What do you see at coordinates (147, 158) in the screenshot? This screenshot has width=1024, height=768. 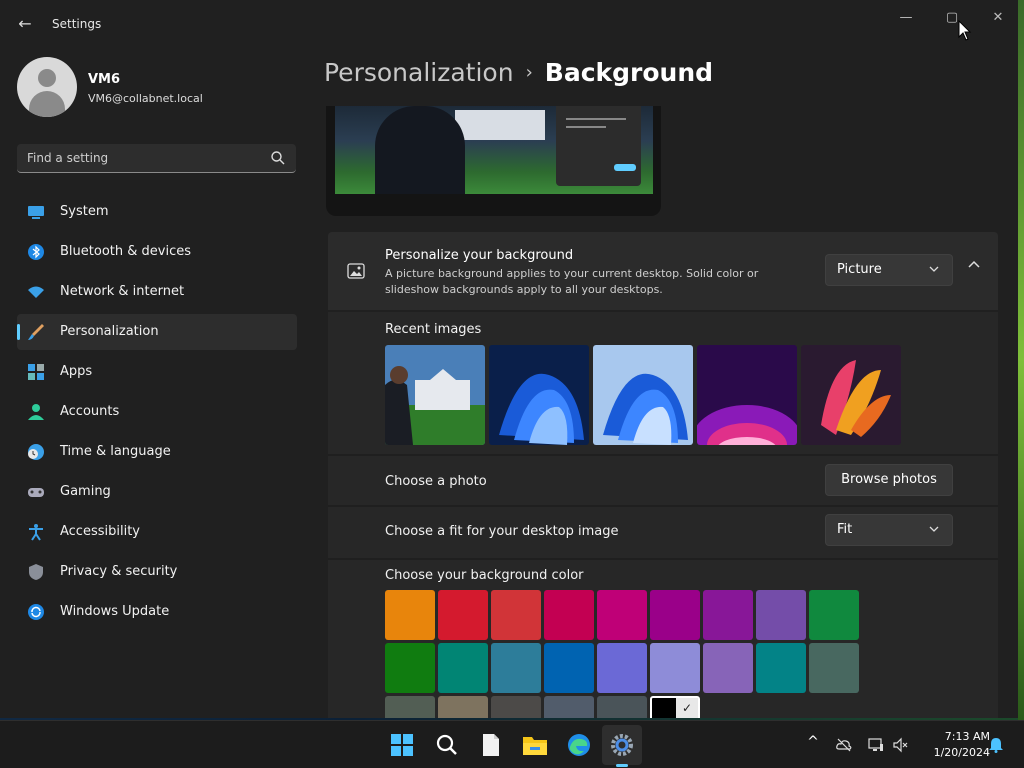 I see `search-input` at bounding box center [147, 158].